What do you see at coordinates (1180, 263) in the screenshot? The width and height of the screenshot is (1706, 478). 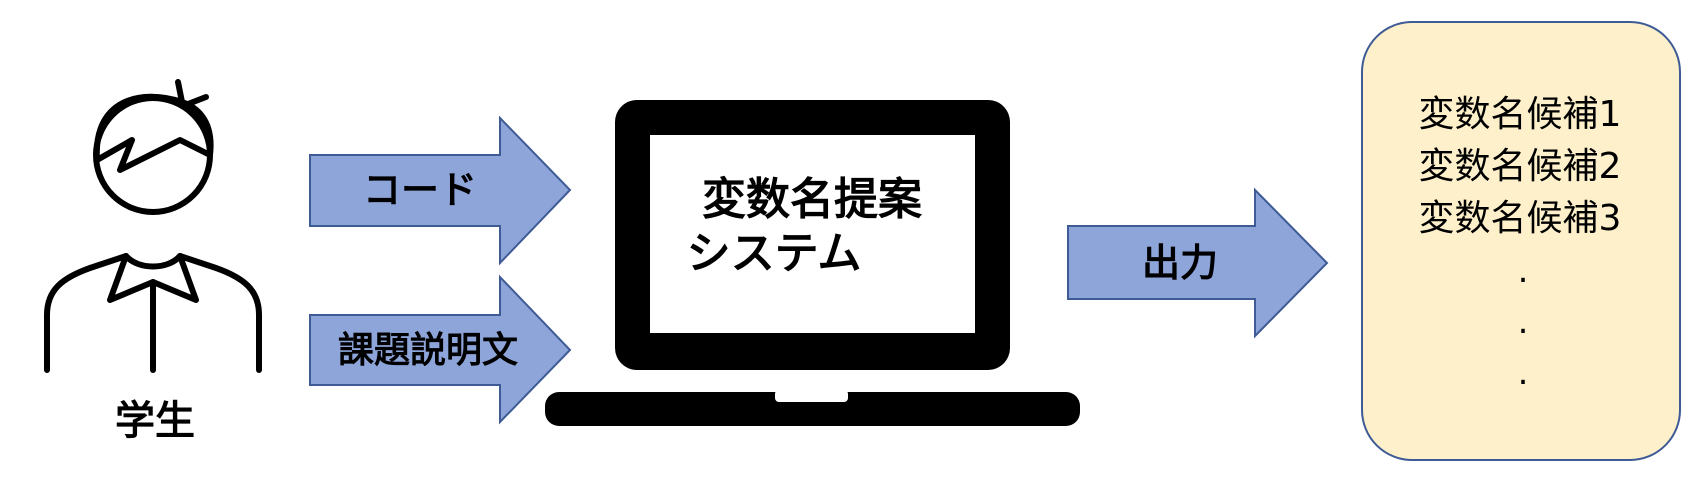 I see `output-arrow-label: 出力` at bounding box center [1180, 263].